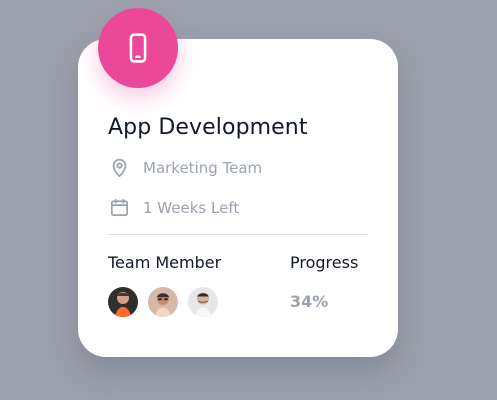  I want to click on smartphone-icon, so click(138, 48).